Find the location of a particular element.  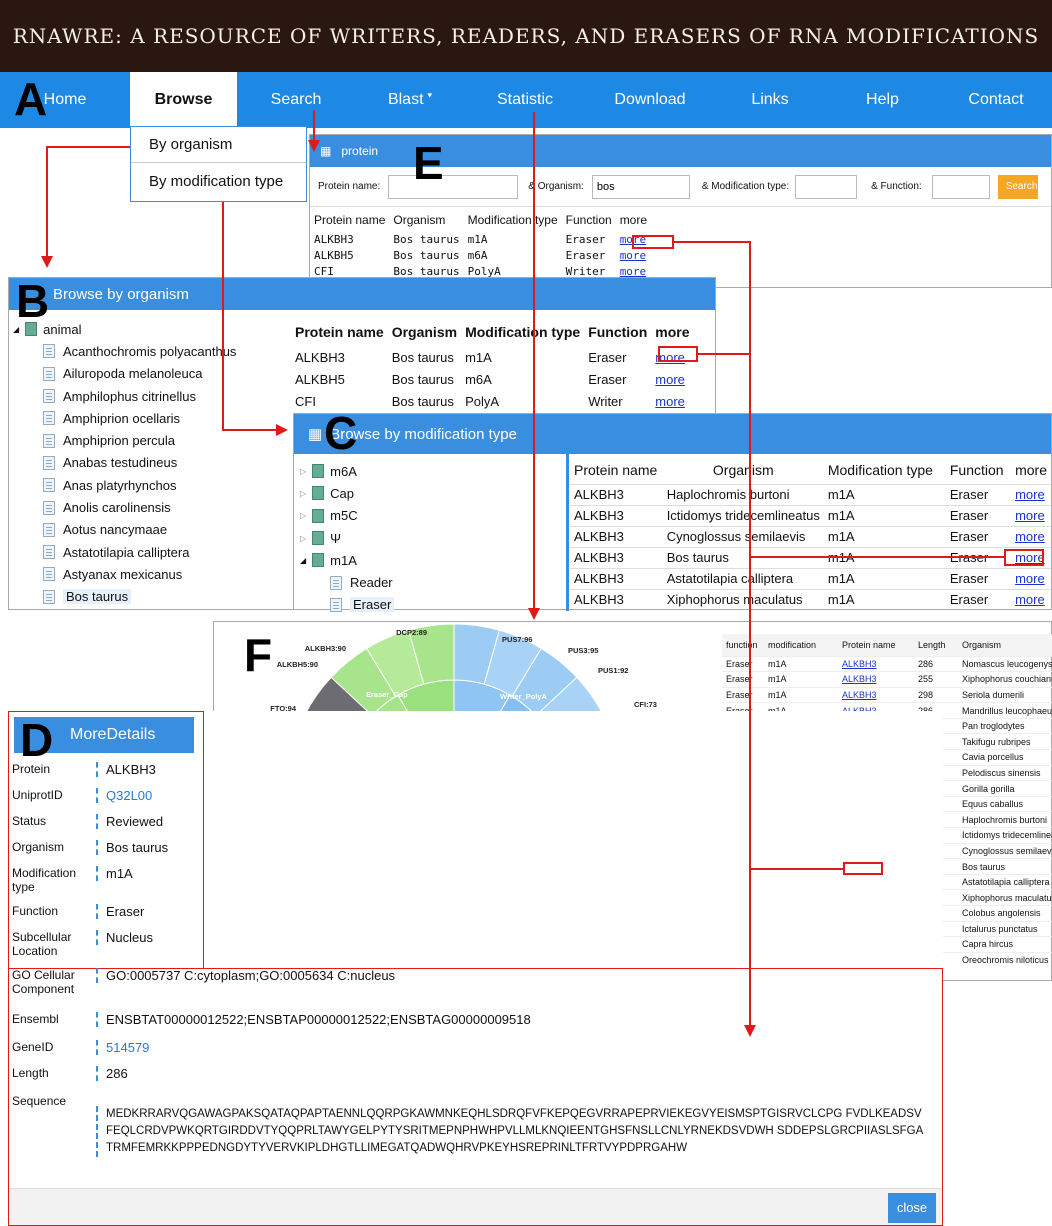

modtype-input is located at coordinates (826, 186).